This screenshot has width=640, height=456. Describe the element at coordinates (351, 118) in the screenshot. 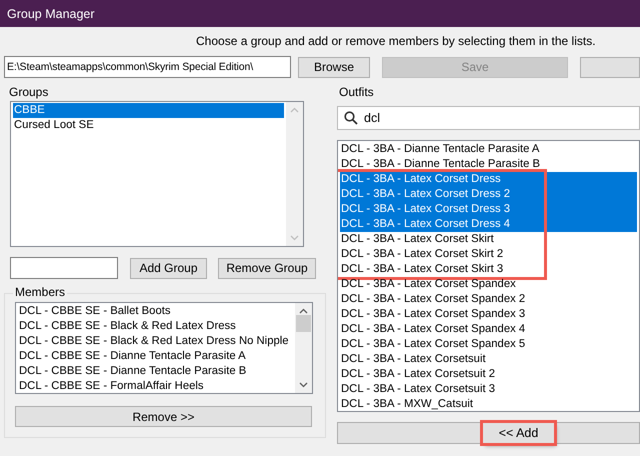

I see `search-icon` at that location.